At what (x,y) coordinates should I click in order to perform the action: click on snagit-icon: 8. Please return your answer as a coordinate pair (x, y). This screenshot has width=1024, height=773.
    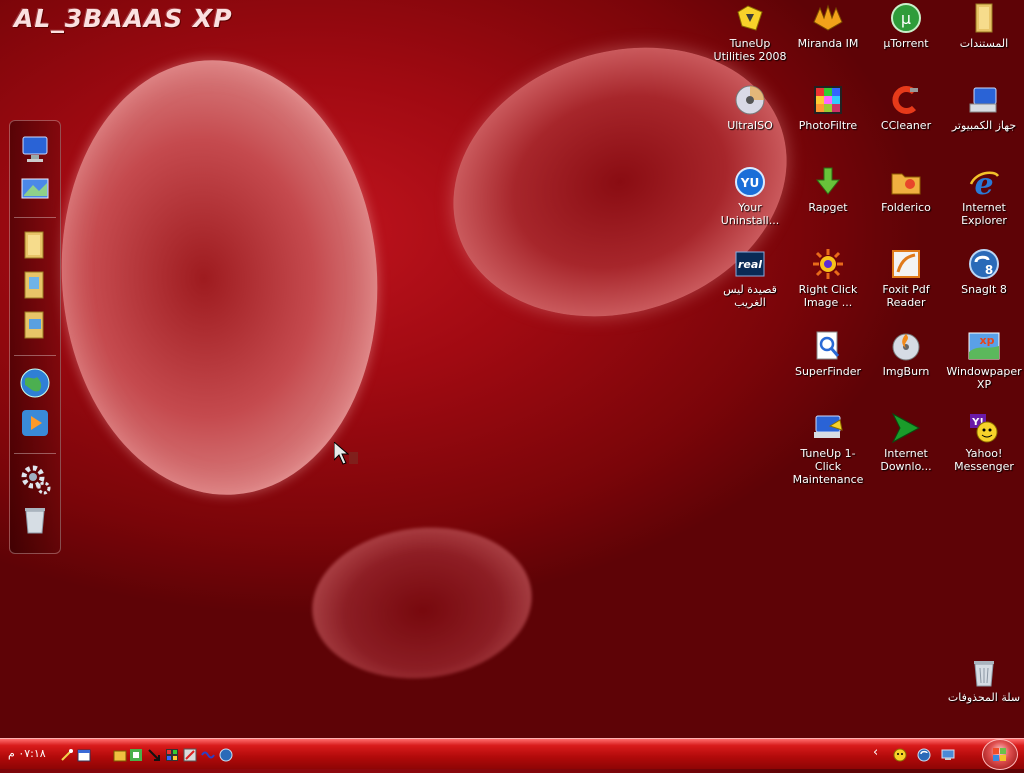
    Looking at the image, I should click on (984, 264).